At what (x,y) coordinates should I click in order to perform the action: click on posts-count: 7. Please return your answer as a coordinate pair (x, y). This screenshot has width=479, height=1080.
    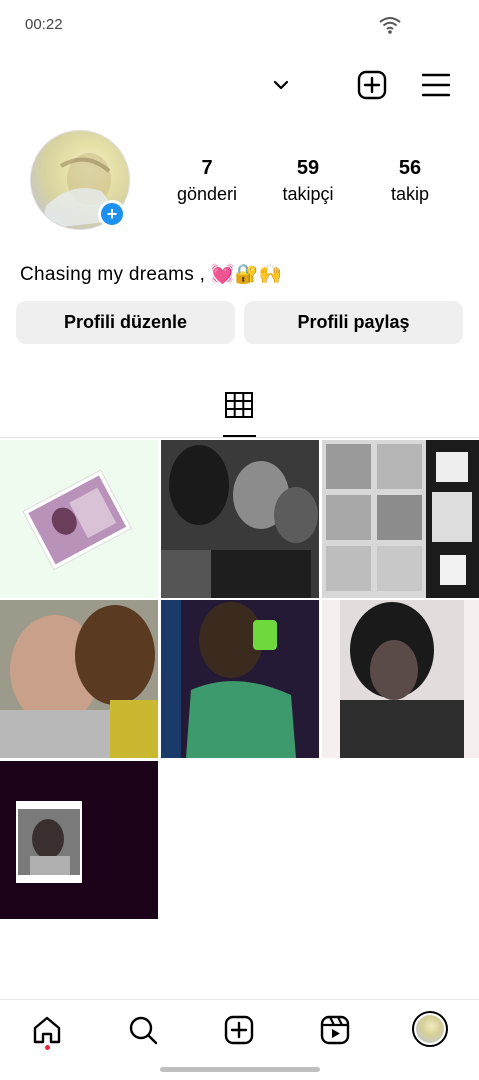
    Looking at the image, I should click on (207, 168).